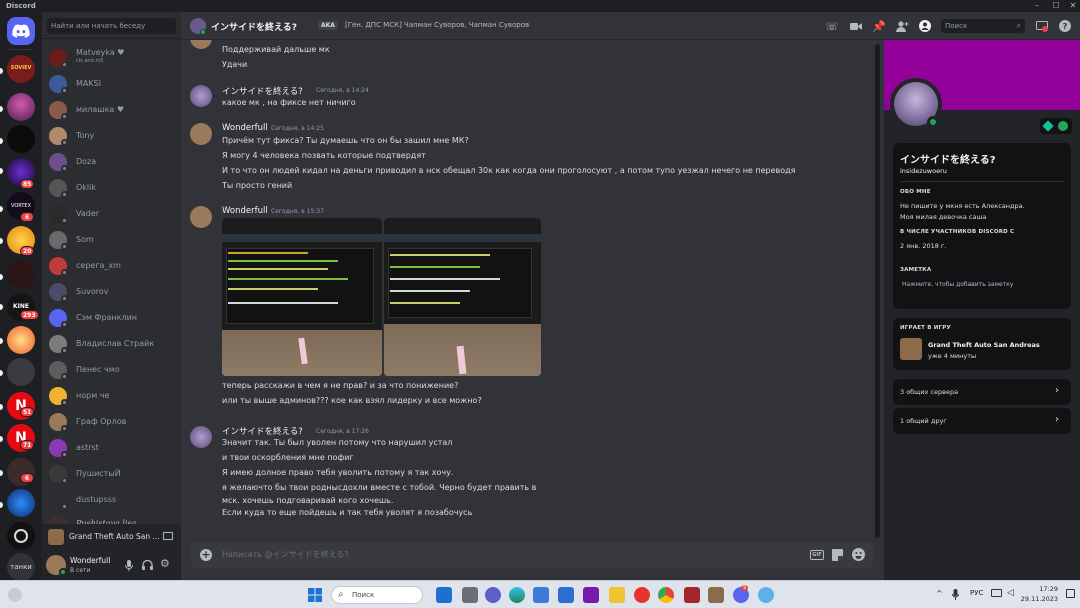  What do you see at coordinates (493, 595) in the screenshot?
I see `teams-chat-icon` at bounding box center [493, 595].